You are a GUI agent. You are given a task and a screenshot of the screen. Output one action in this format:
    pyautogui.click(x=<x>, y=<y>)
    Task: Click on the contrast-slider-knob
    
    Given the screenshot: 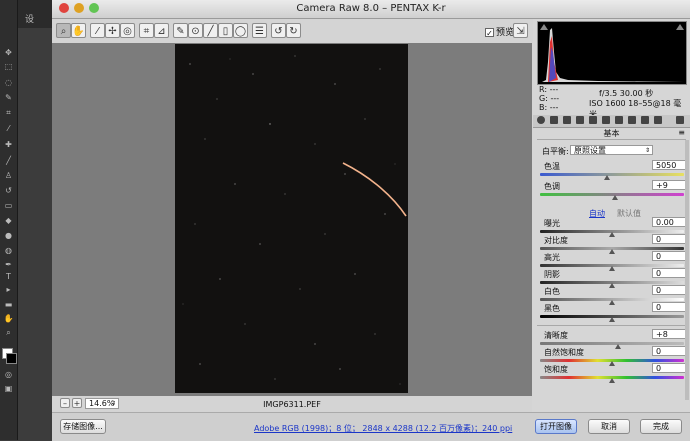 What is the action you would take?
    pyautogui.click(x=612, y=251)
    